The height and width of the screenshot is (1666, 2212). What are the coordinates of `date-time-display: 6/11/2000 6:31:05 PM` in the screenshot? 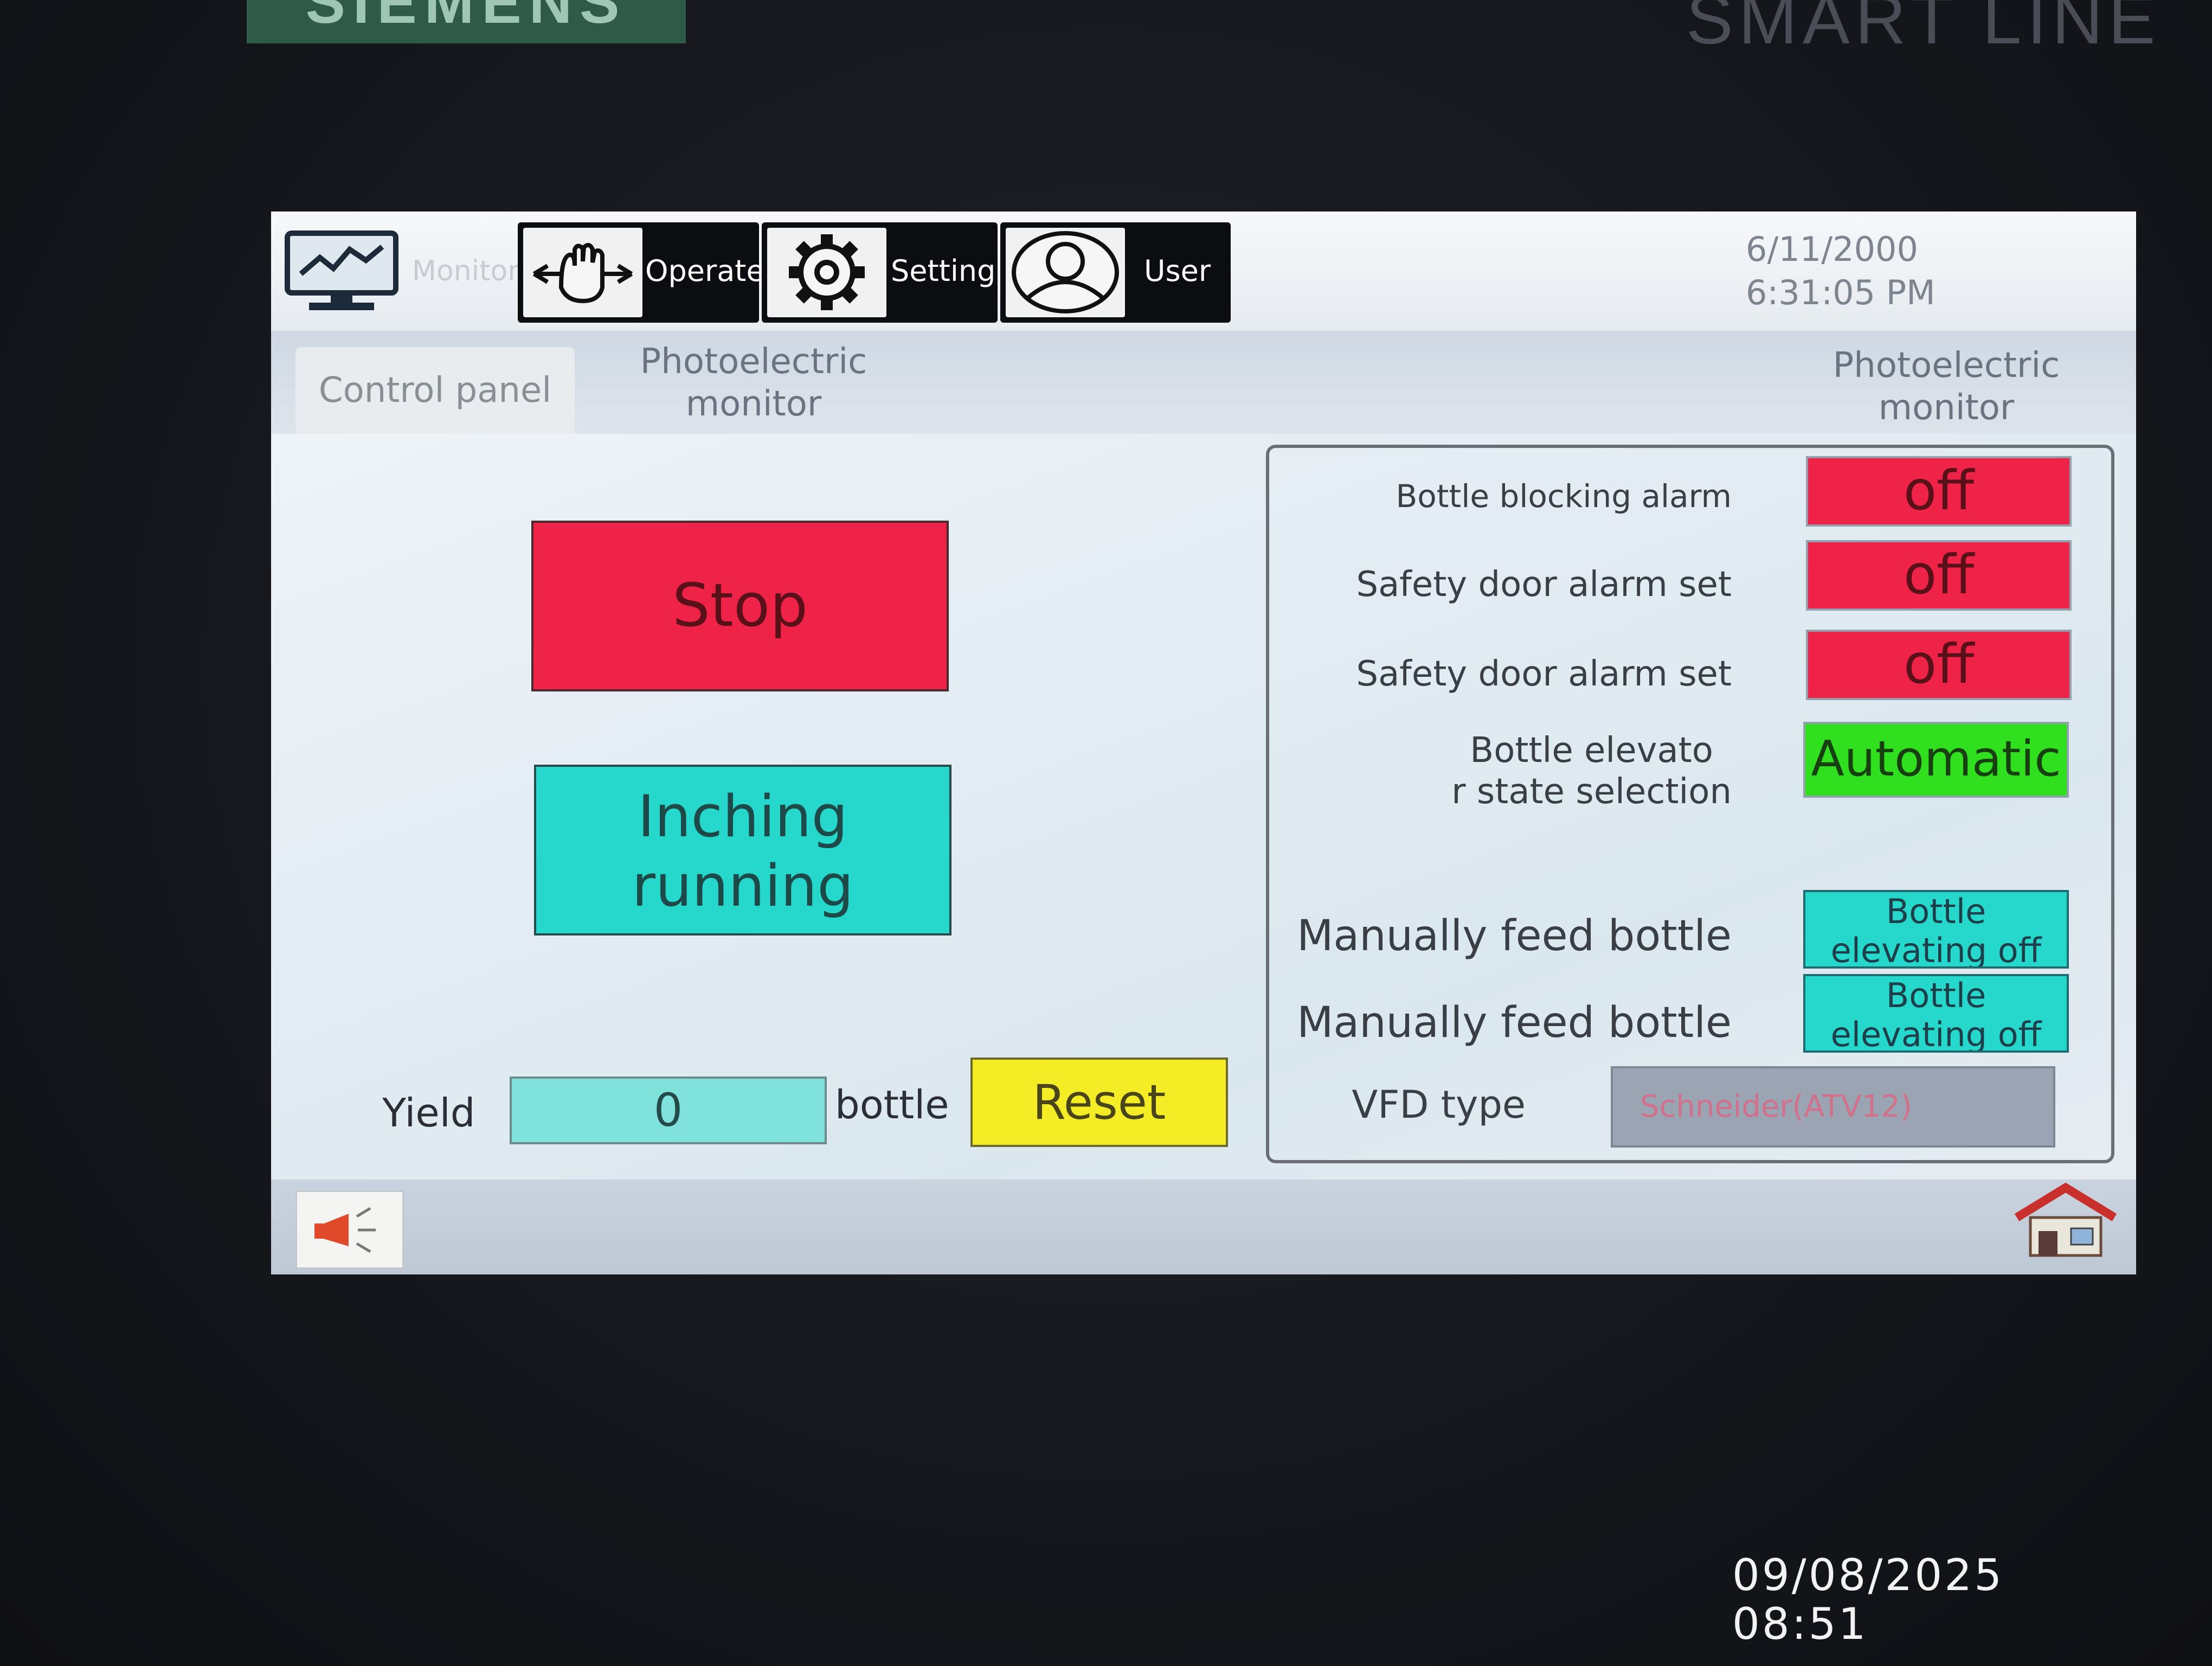 It's located at (1854, 274).